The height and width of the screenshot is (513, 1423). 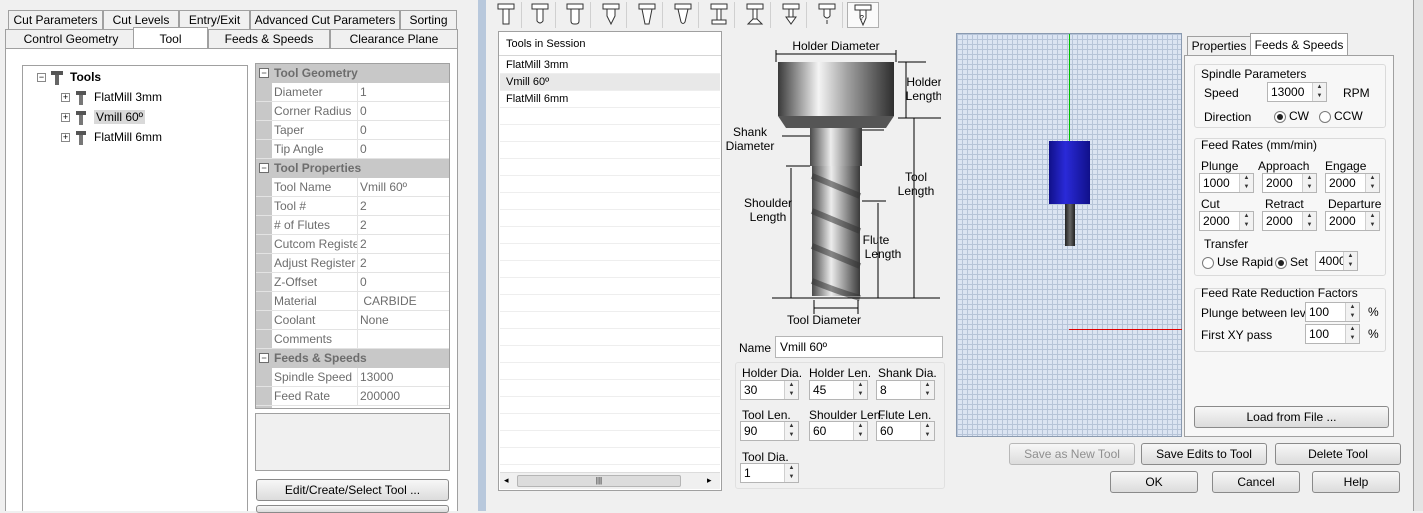 What do you see at coordinates (71, 38) in the screenshot?
I see `tab-control-geometry: Control Geometry` at bounding box center [71, 38].